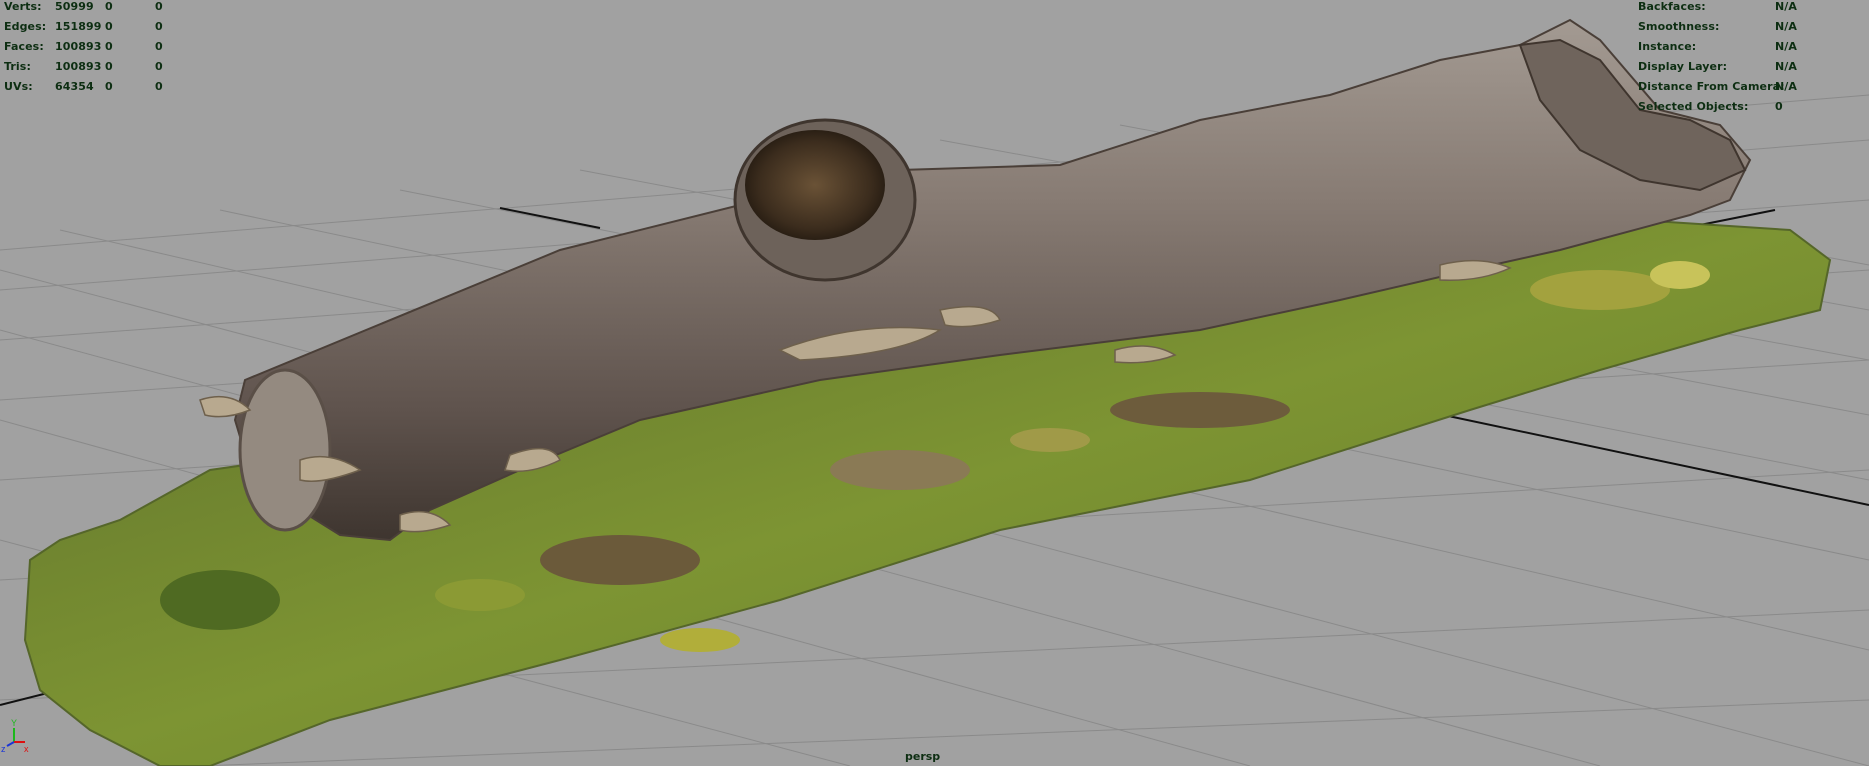 The image size is (1869, 766). What do you see at coordinates (285, 450) in the screenshot?
I see `log-end-cap` at bounding box center [285, 450].